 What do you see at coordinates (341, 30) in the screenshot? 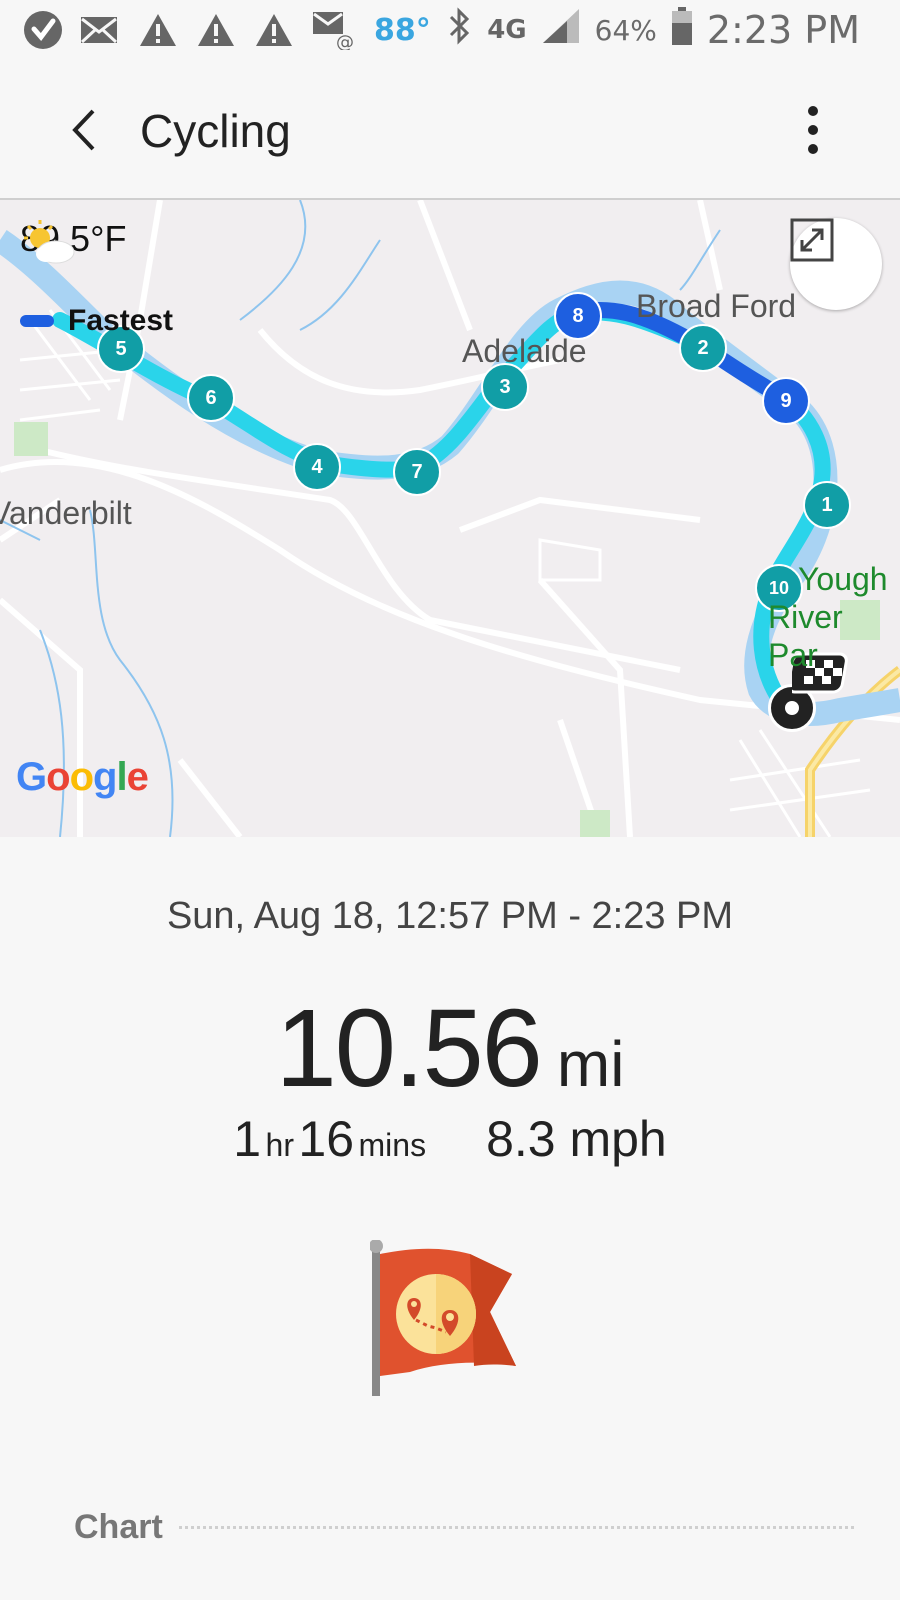
I see `mail-at-icon: @` at bounding box center [341, 30].